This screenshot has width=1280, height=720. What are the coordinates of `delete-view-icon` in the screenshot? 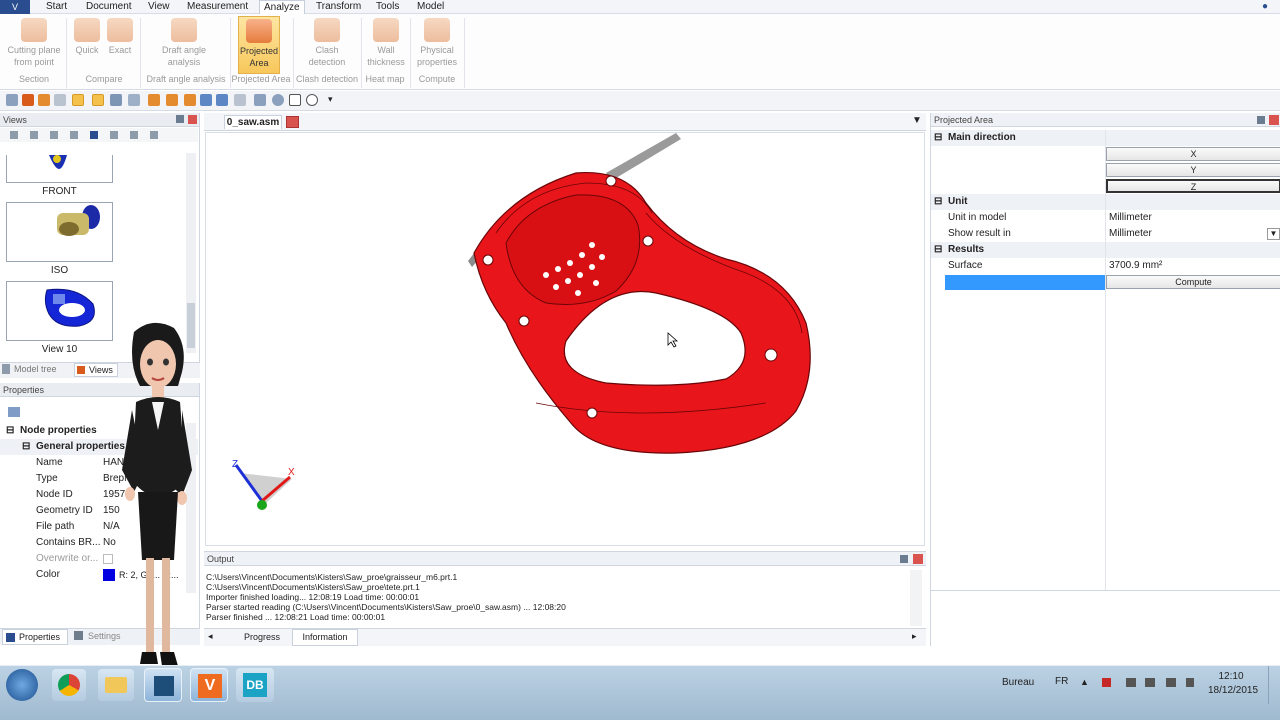 It's located at (54, 135).